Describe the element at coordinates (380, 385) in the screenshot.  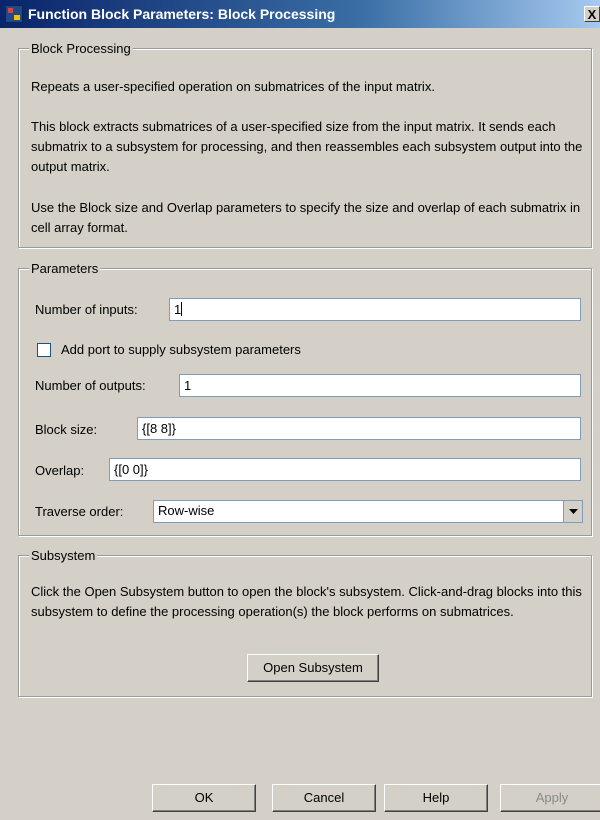
I see `num-outputs-field: 1` at that location.